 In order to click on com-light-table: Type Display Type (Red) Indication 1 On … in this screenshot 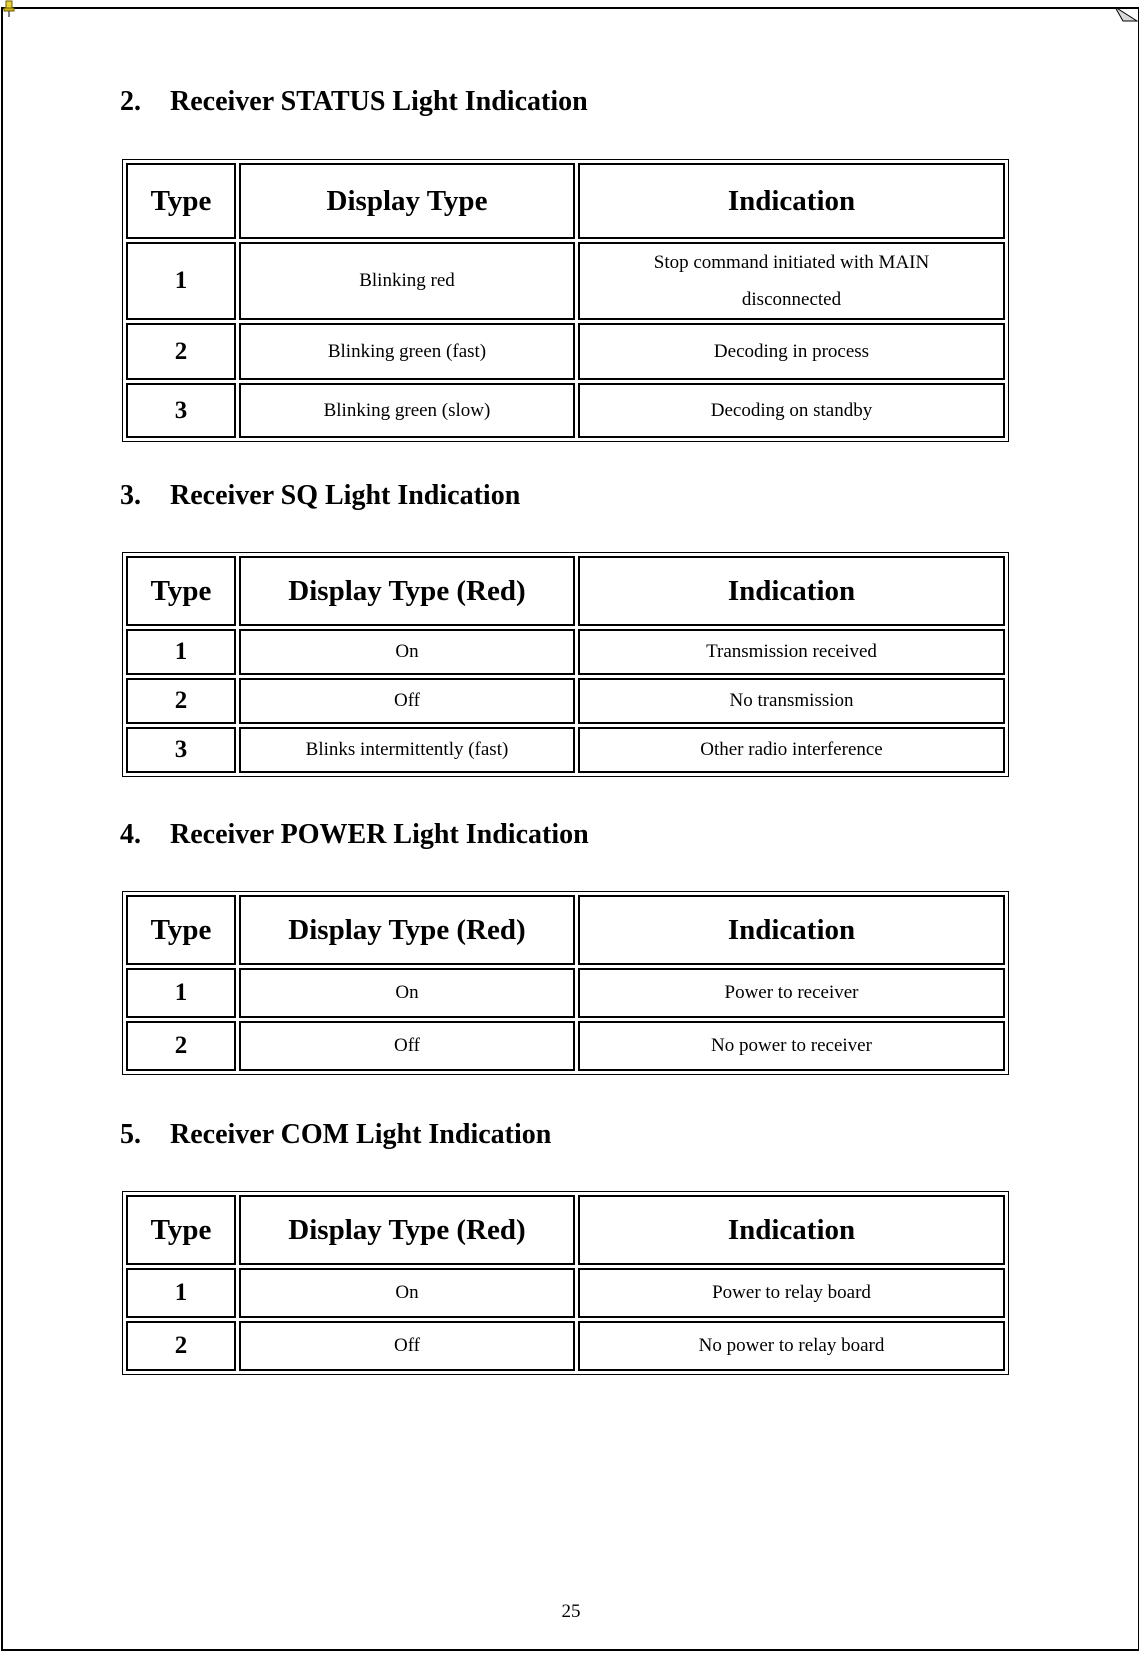, I will do `click(565, 1283)`.